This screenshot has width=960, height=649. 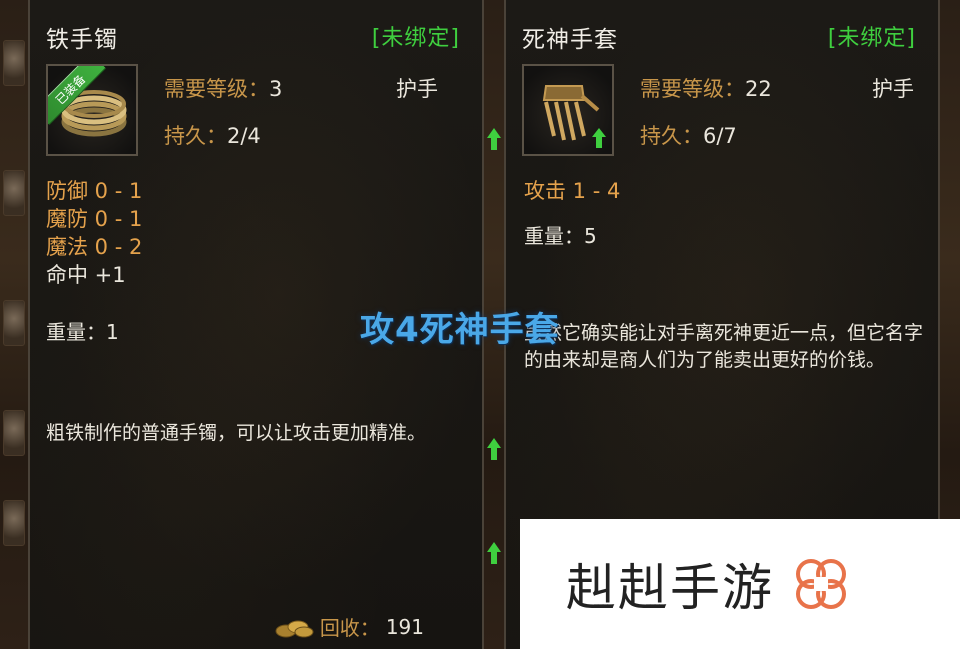 I want to click on recycle-value: 回收： 191, so click(x=349, y=626).